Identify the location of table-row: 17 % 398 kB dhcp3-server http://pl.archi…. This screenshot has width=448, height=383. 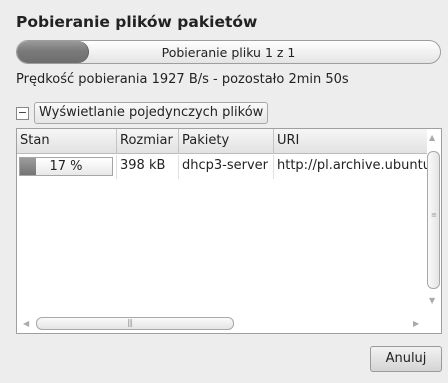
(222, 167).